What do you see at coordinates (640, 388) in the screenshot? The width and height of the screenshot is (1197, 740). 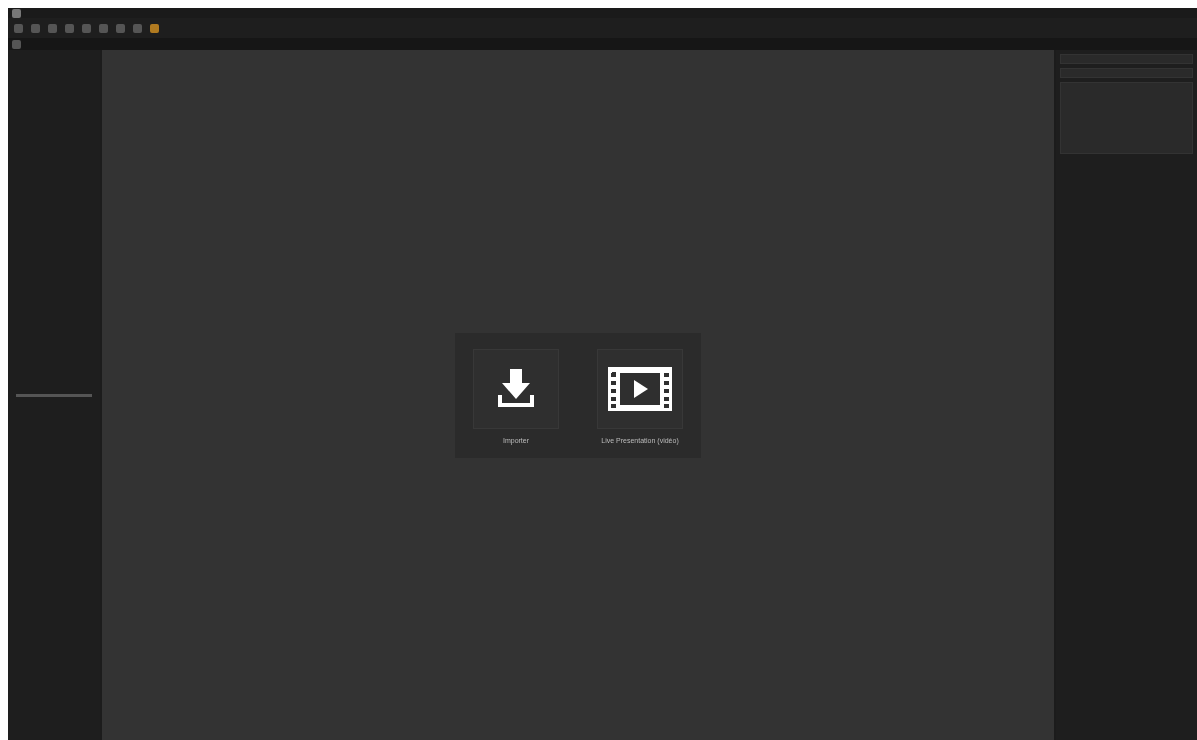 I see `film-play-icon` at bounding box center [640, 388].